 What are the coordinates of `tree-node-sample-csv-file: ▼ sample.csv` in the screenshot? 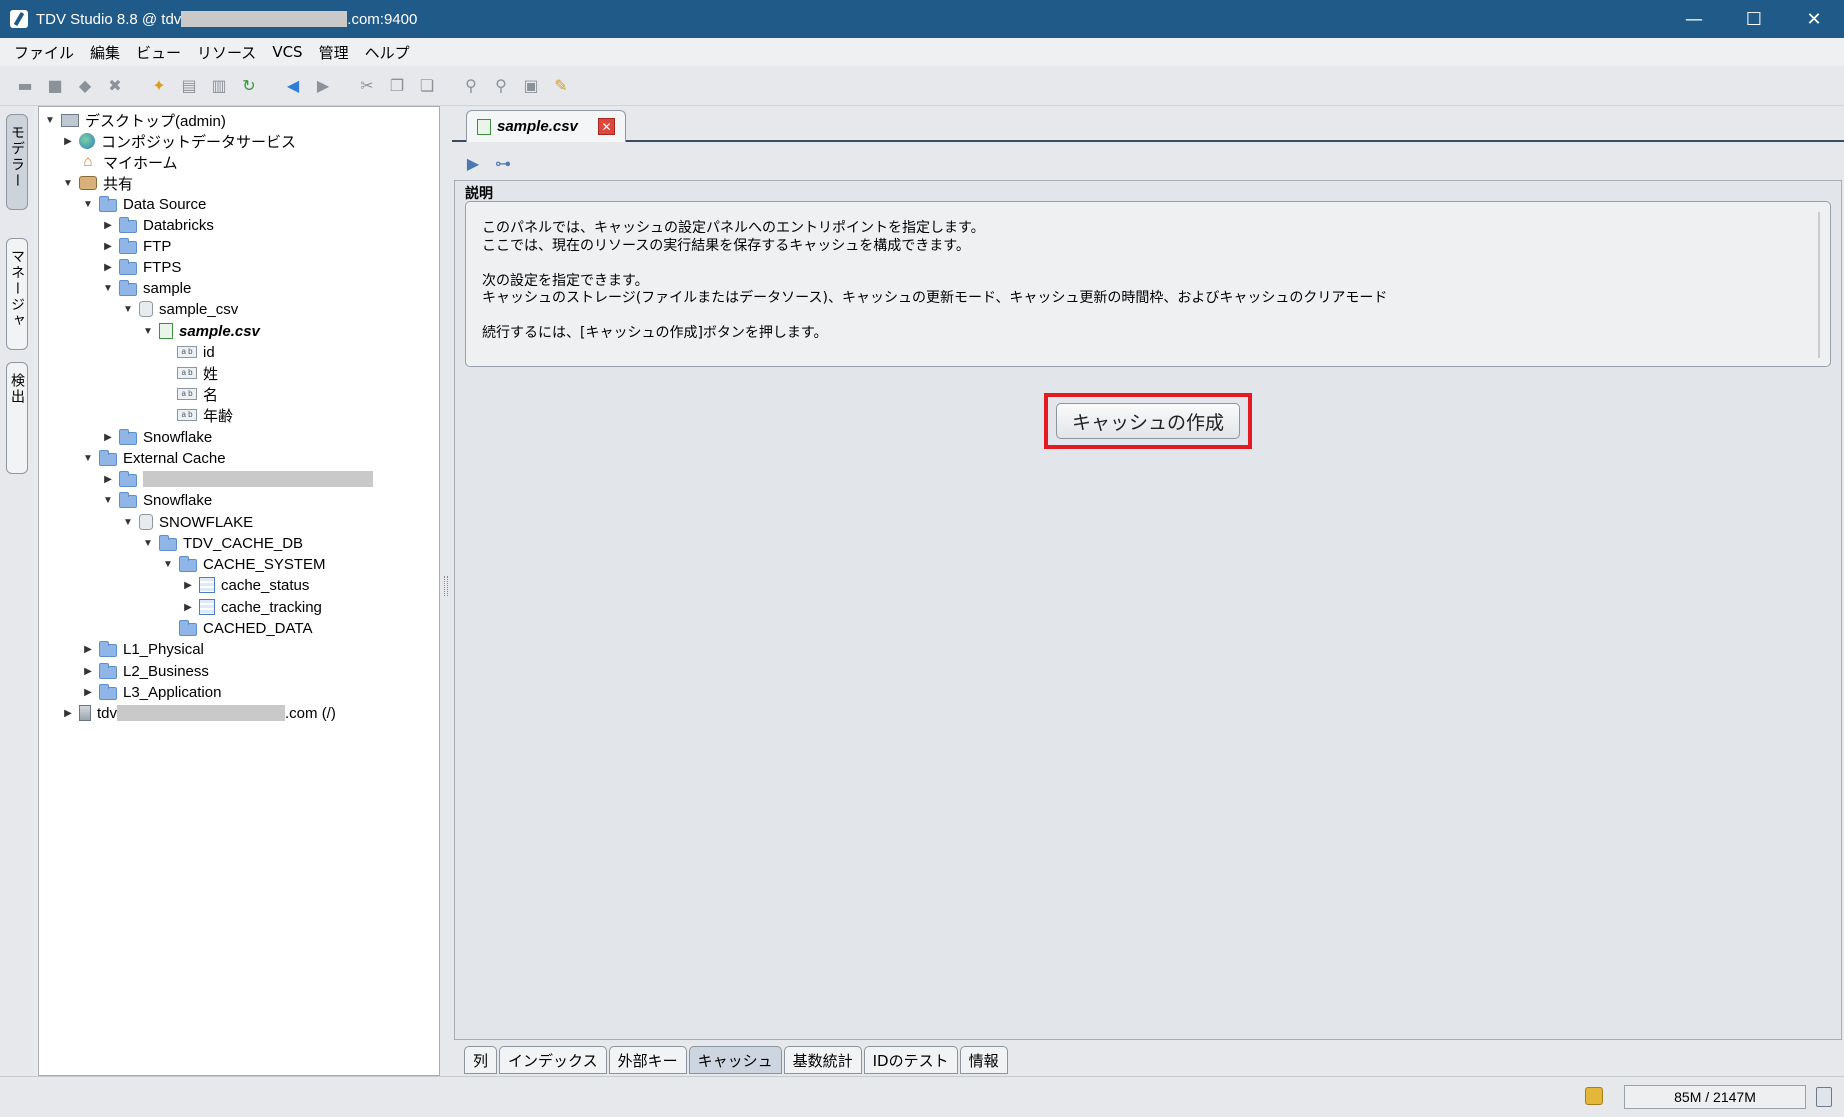 It's located at (200, 331).